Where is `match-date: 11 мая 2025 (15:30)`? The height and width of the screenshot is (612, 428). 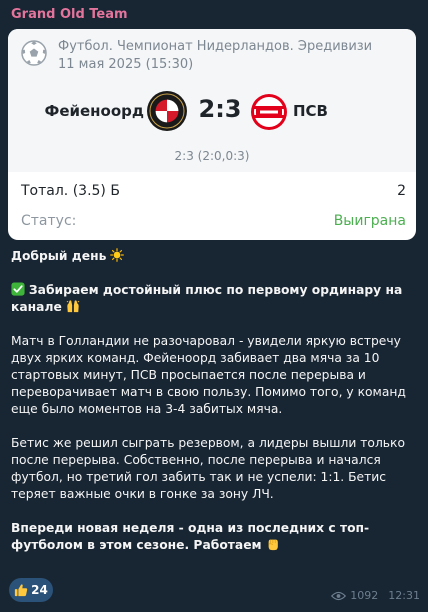
match-date: 11 мая 2025 (15:30) is located at coordinates (126, 64).